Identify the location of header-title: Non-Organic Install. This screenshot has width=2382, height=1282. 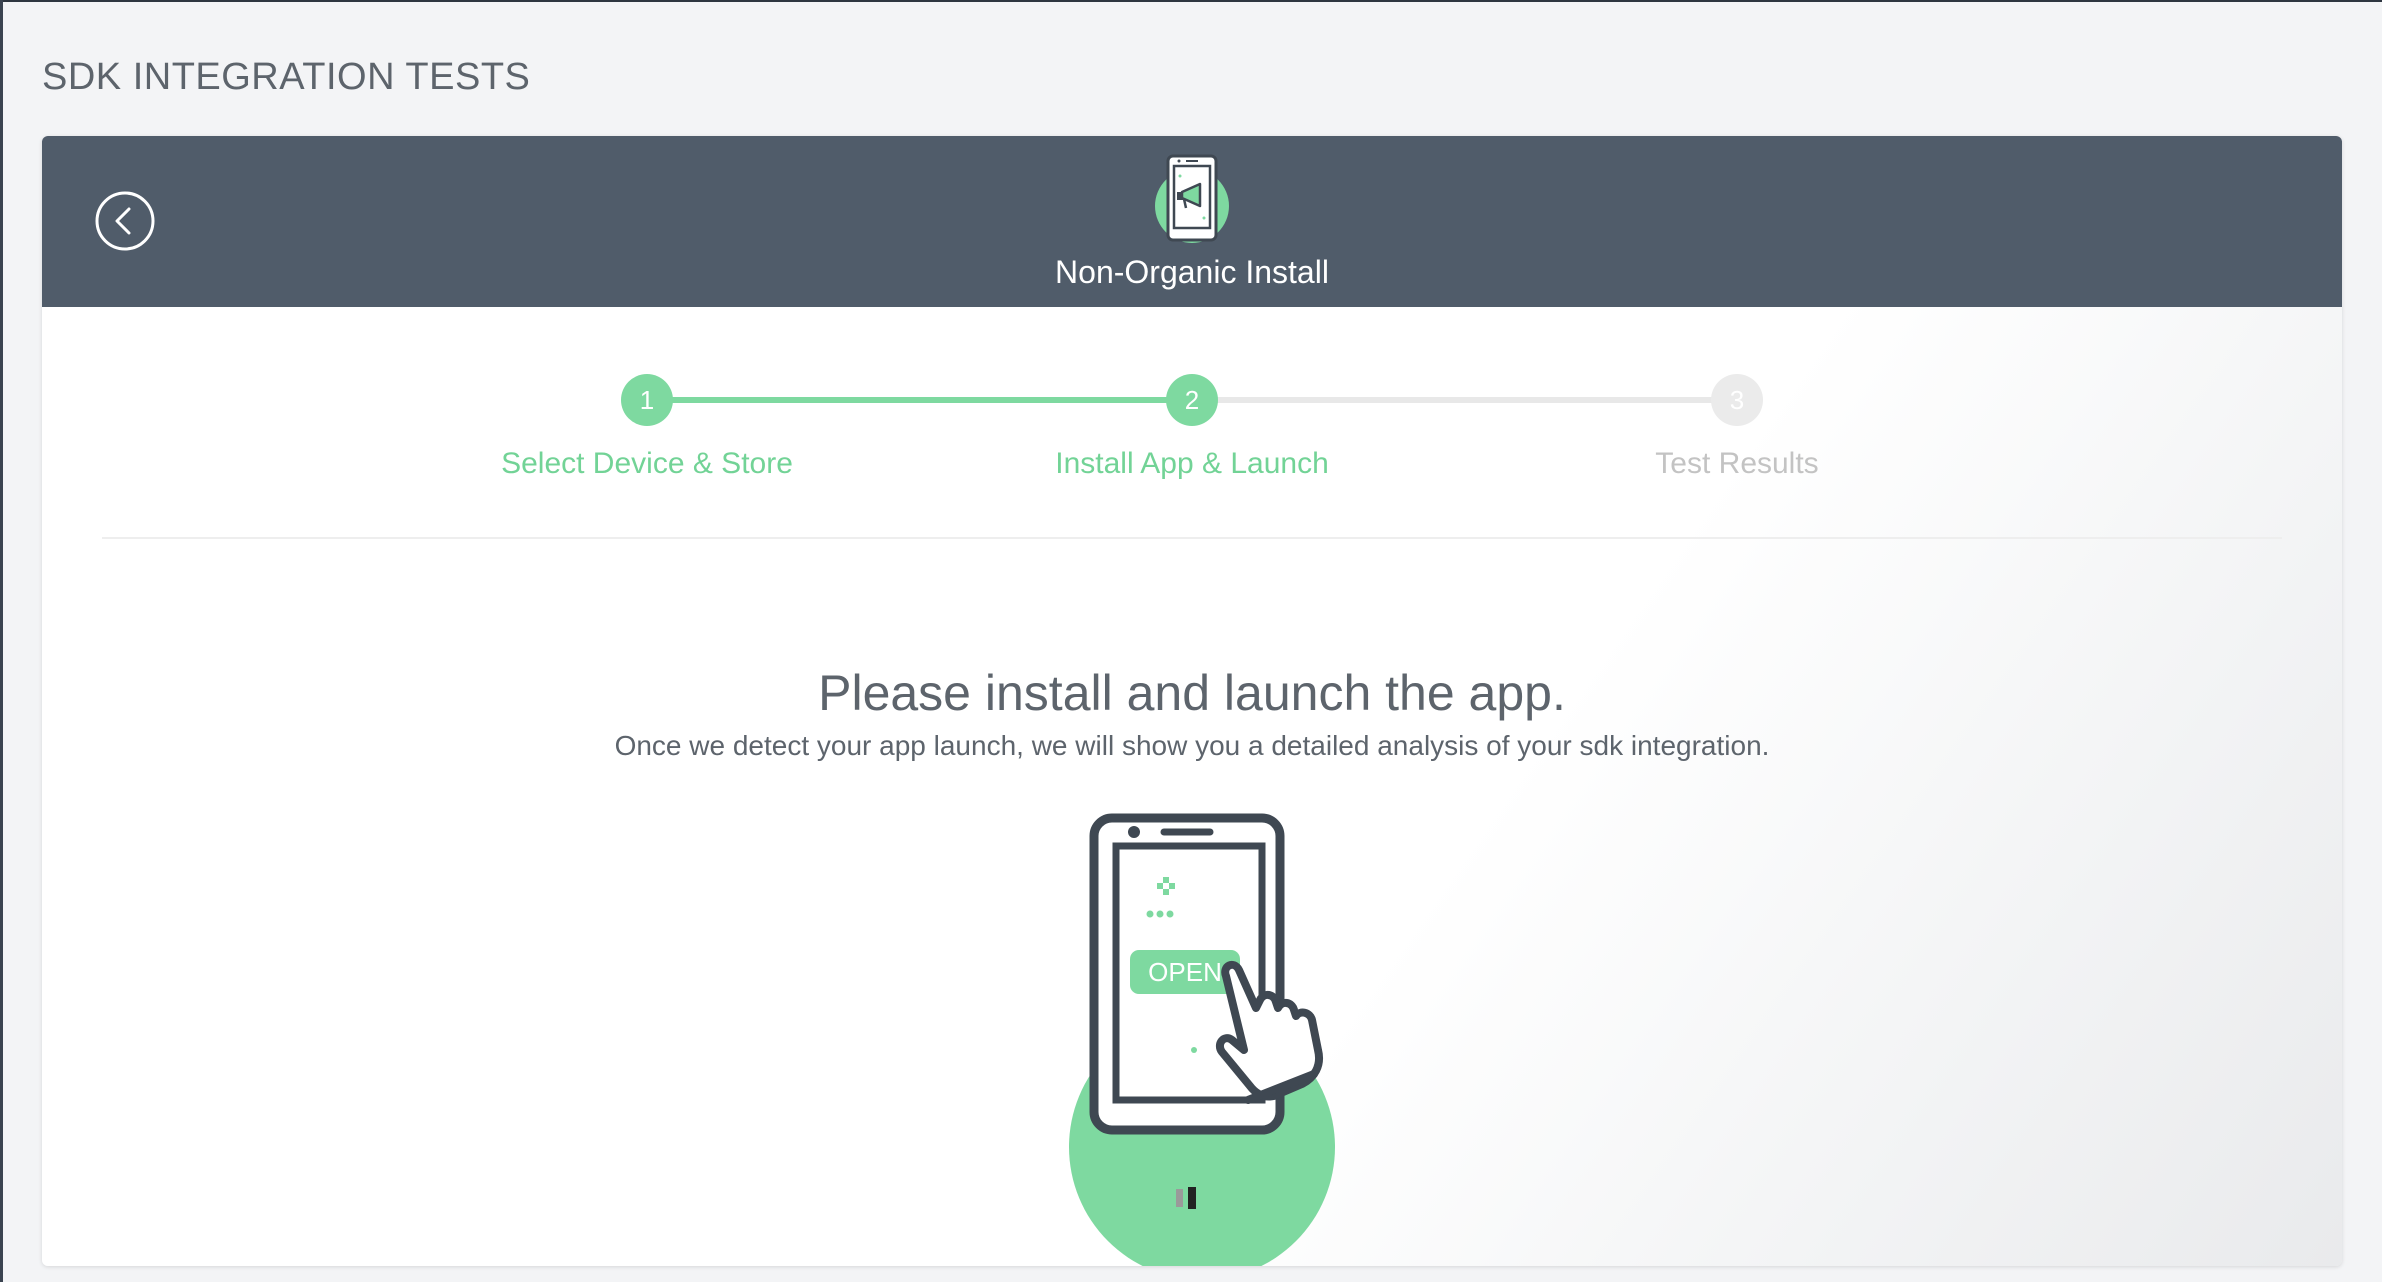
(1192, 272).